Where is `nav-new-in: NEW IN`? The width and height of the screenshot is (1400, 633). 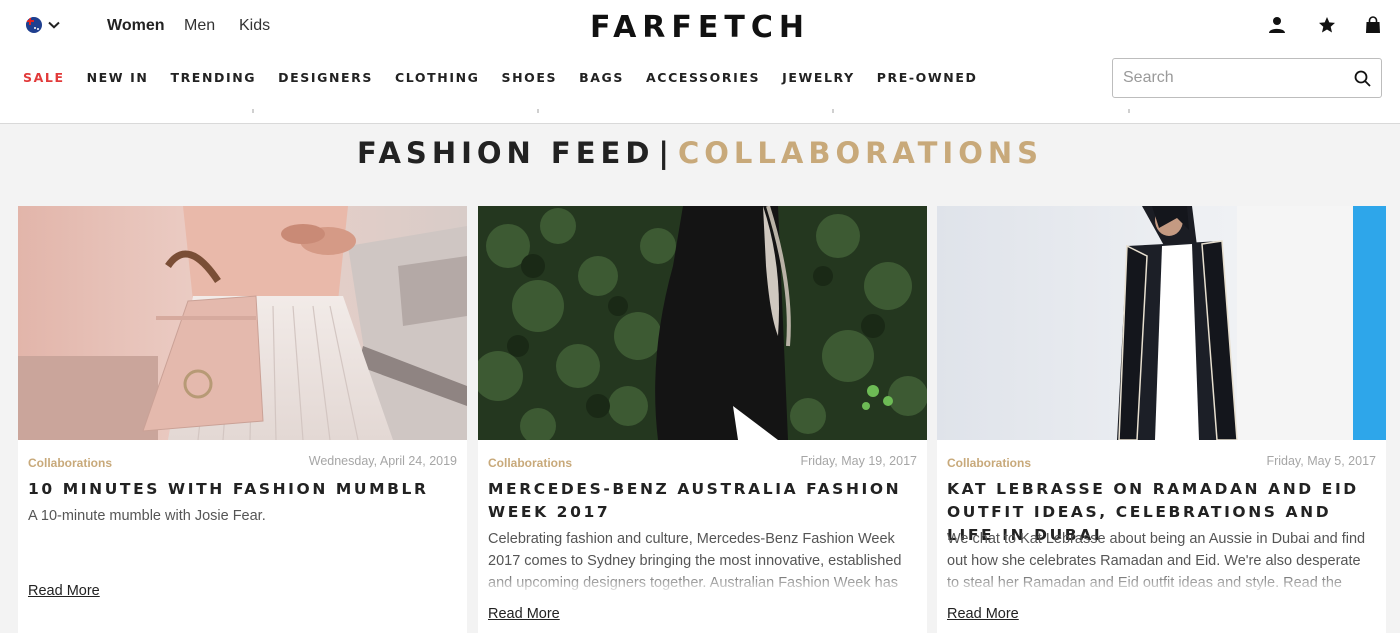 nav-new-in: NEW IN is located at coordinates (118, 77).